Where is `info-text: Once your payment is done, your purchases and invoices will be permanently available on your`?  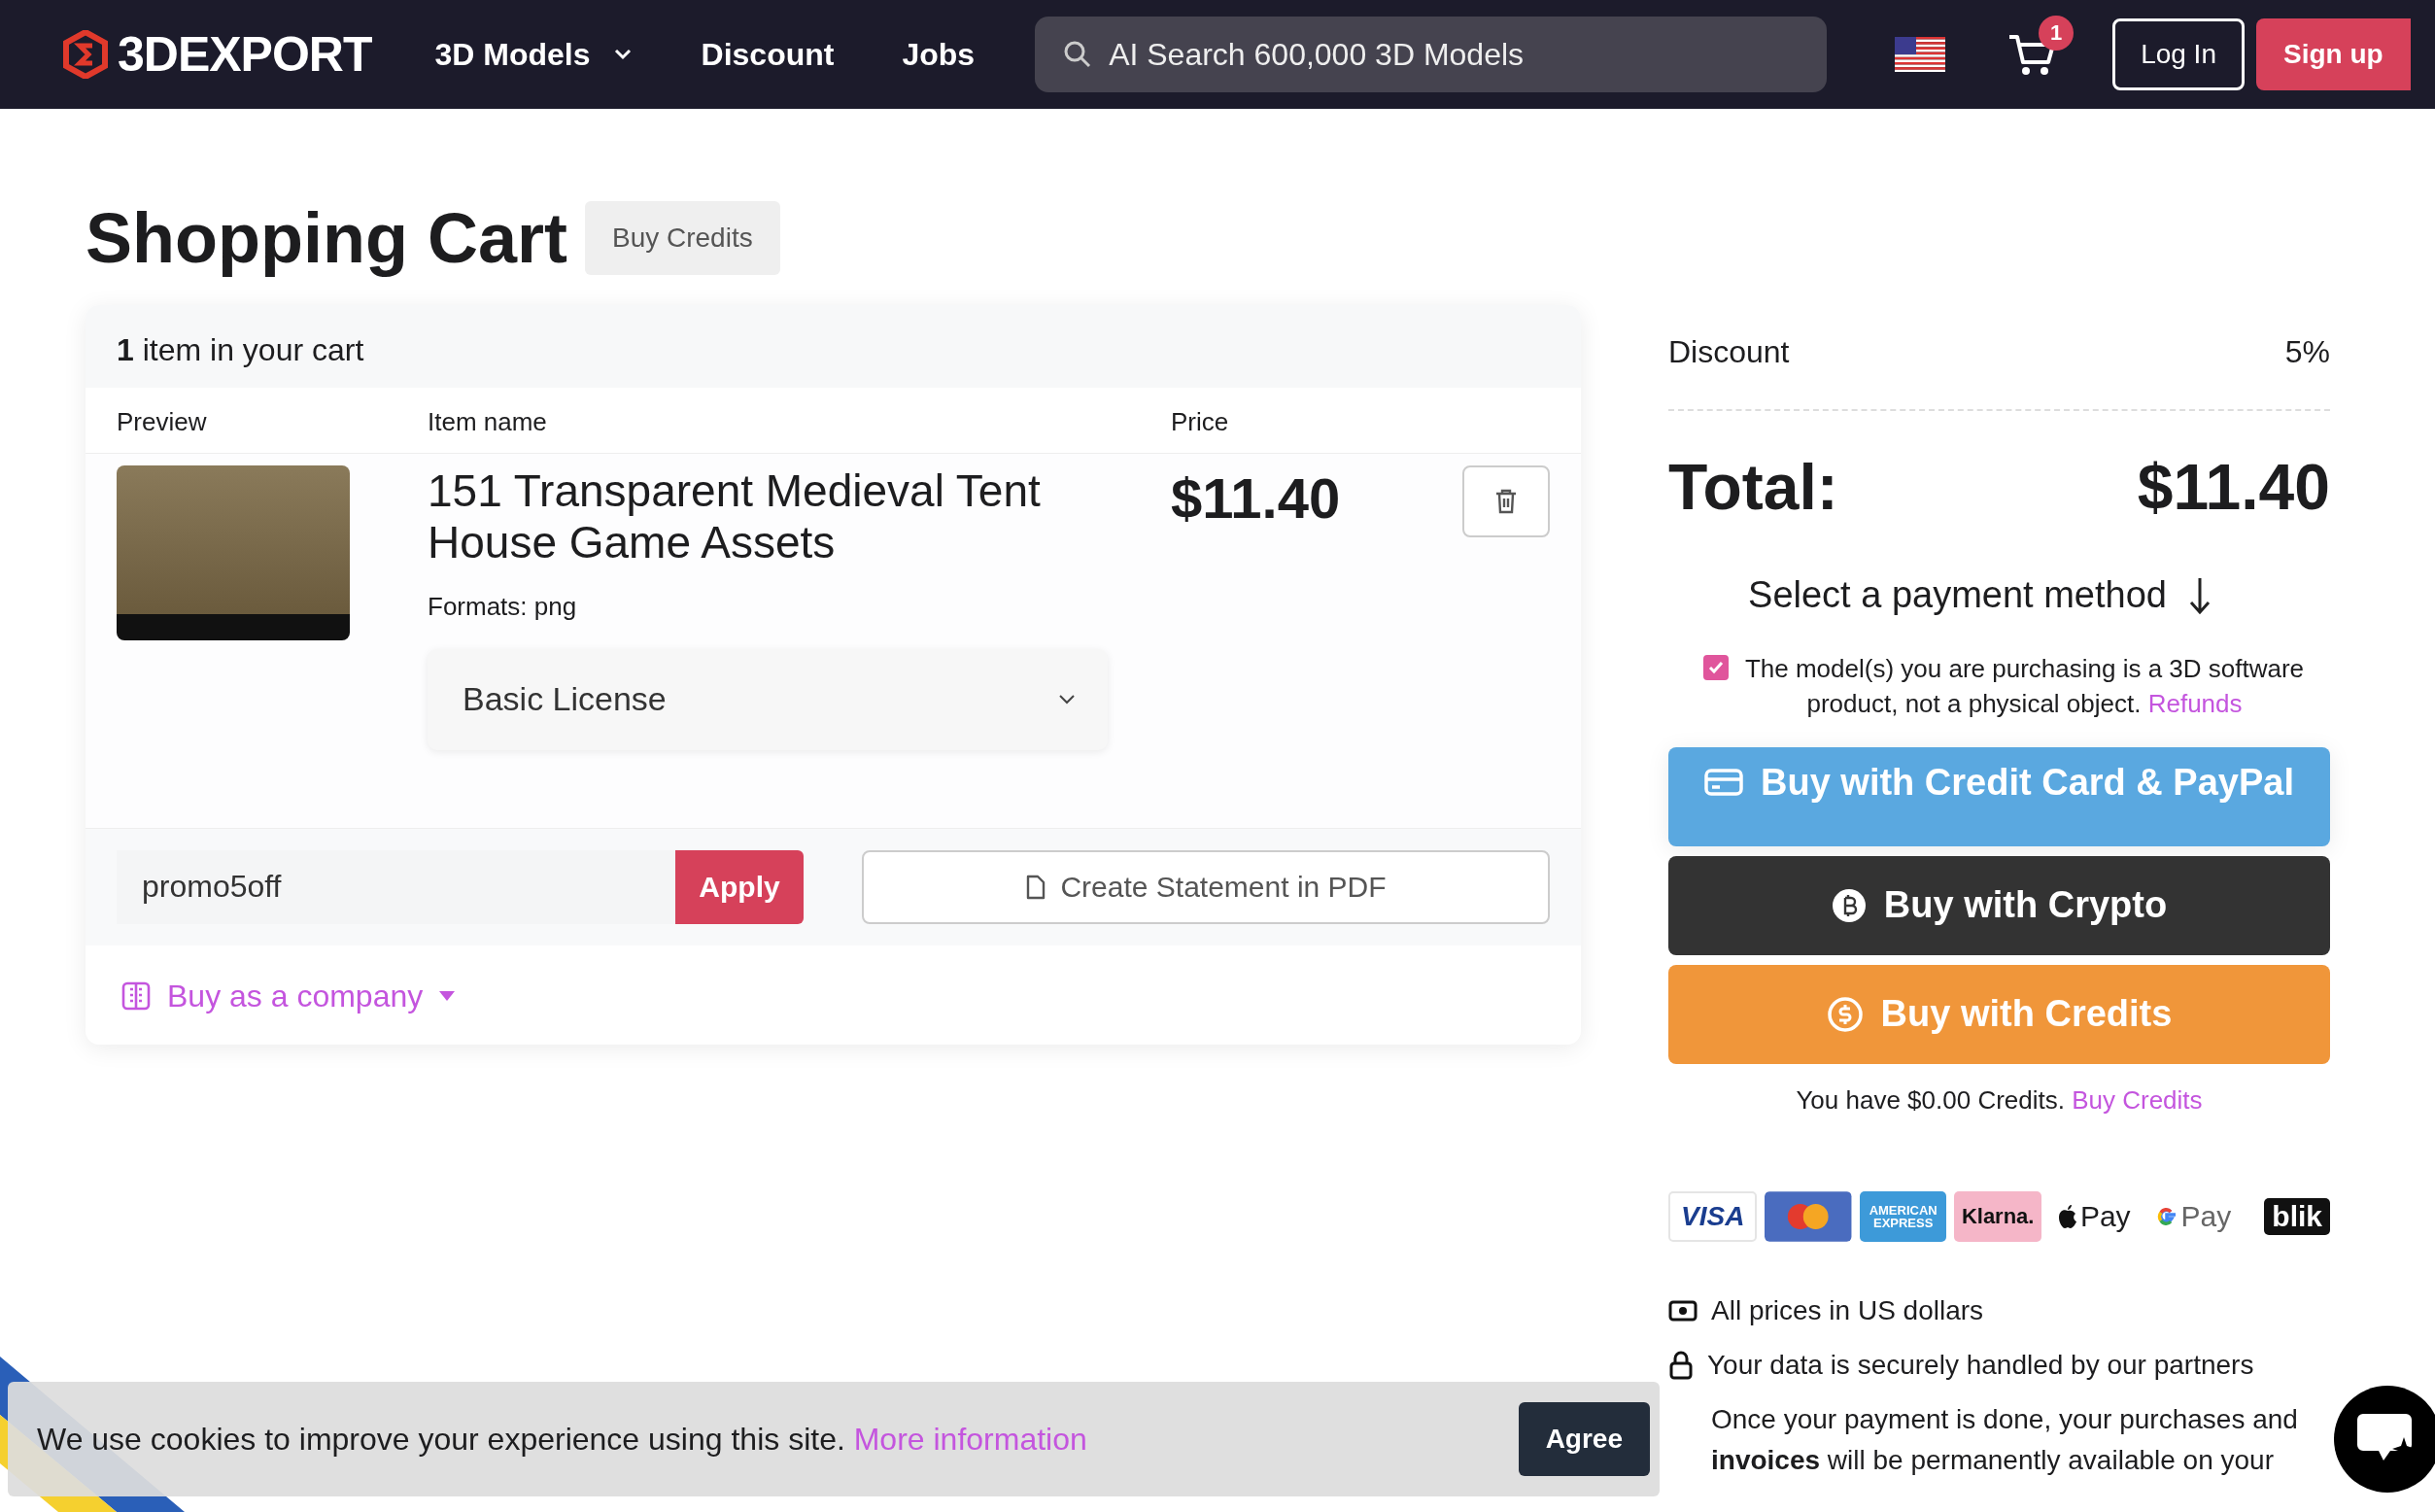 info-text: Once your payment is done, your purchases and invoices will be permanently available on your is located at coordinates (2005, 1439).